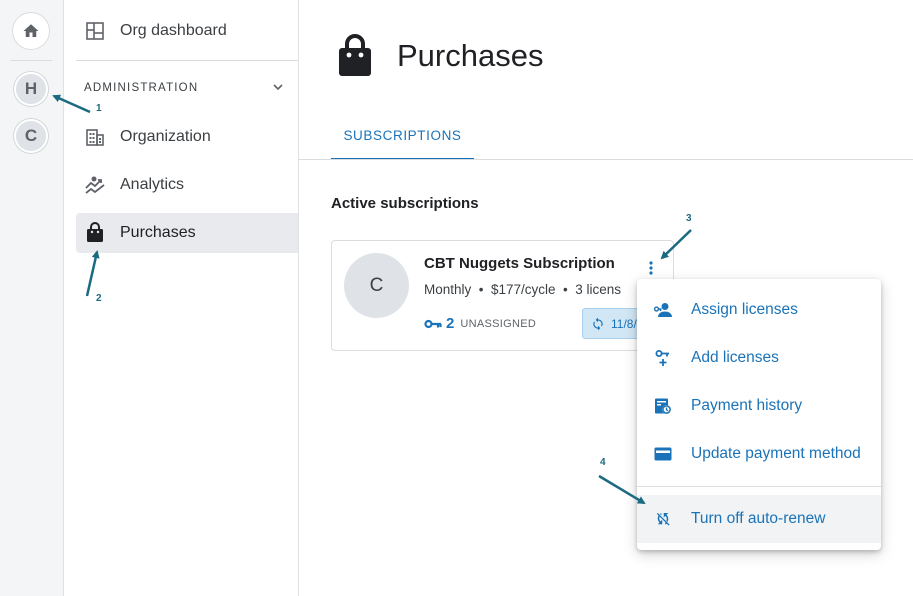 Image resolution: width=913 pixels, height=596 pixels. Describe the element at coordinates (603, 462) in the screenshot. I see `annotation-label-4: 4` at that location.